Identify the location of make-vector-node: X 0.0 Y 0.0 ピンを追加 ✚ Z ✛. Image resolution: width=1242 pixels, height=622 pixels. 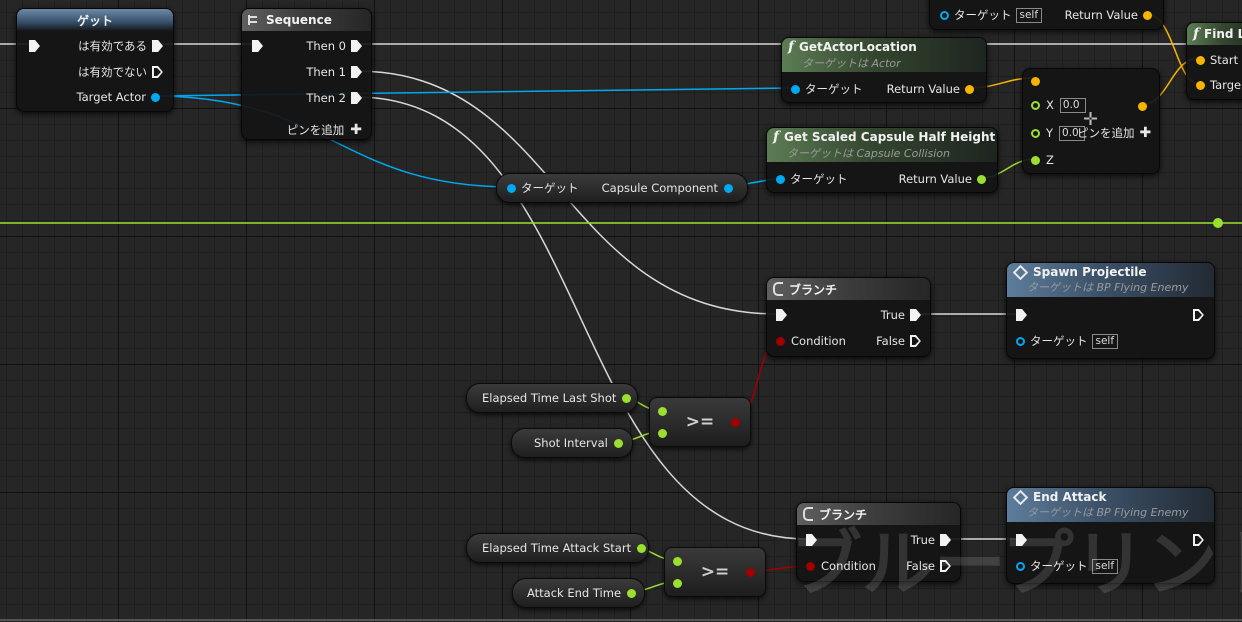
(1091, 121).